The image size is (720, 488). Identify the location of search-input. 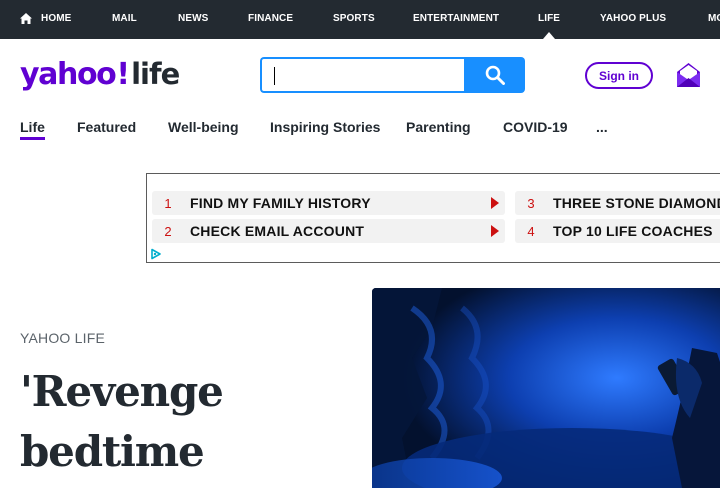
(363, 75).